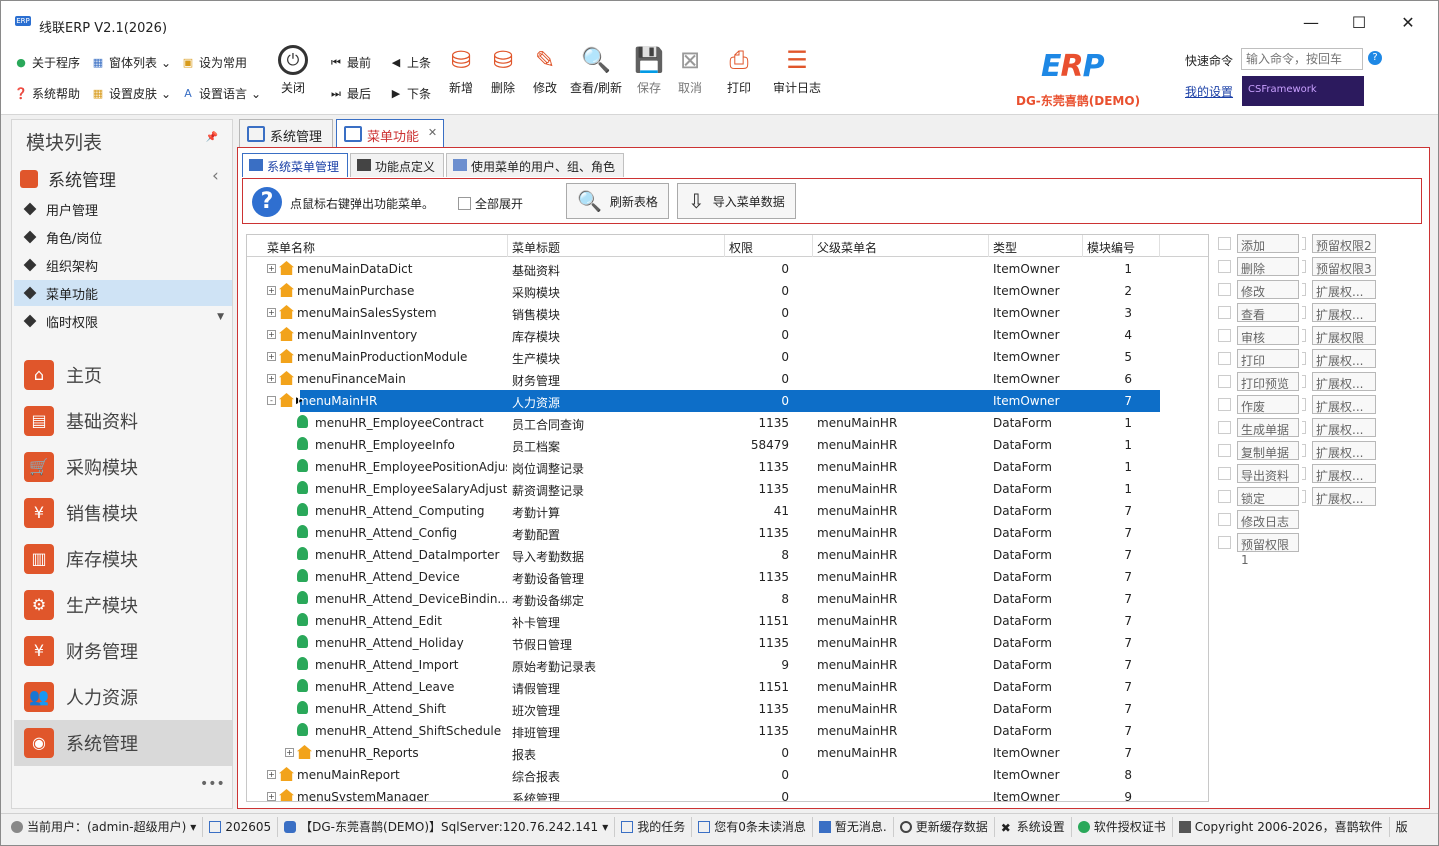  What do you see at coordinates (350, 93) in the screenshot?
I see `last-record-button: ⏭ 最后` at bounding box center [350, 93].